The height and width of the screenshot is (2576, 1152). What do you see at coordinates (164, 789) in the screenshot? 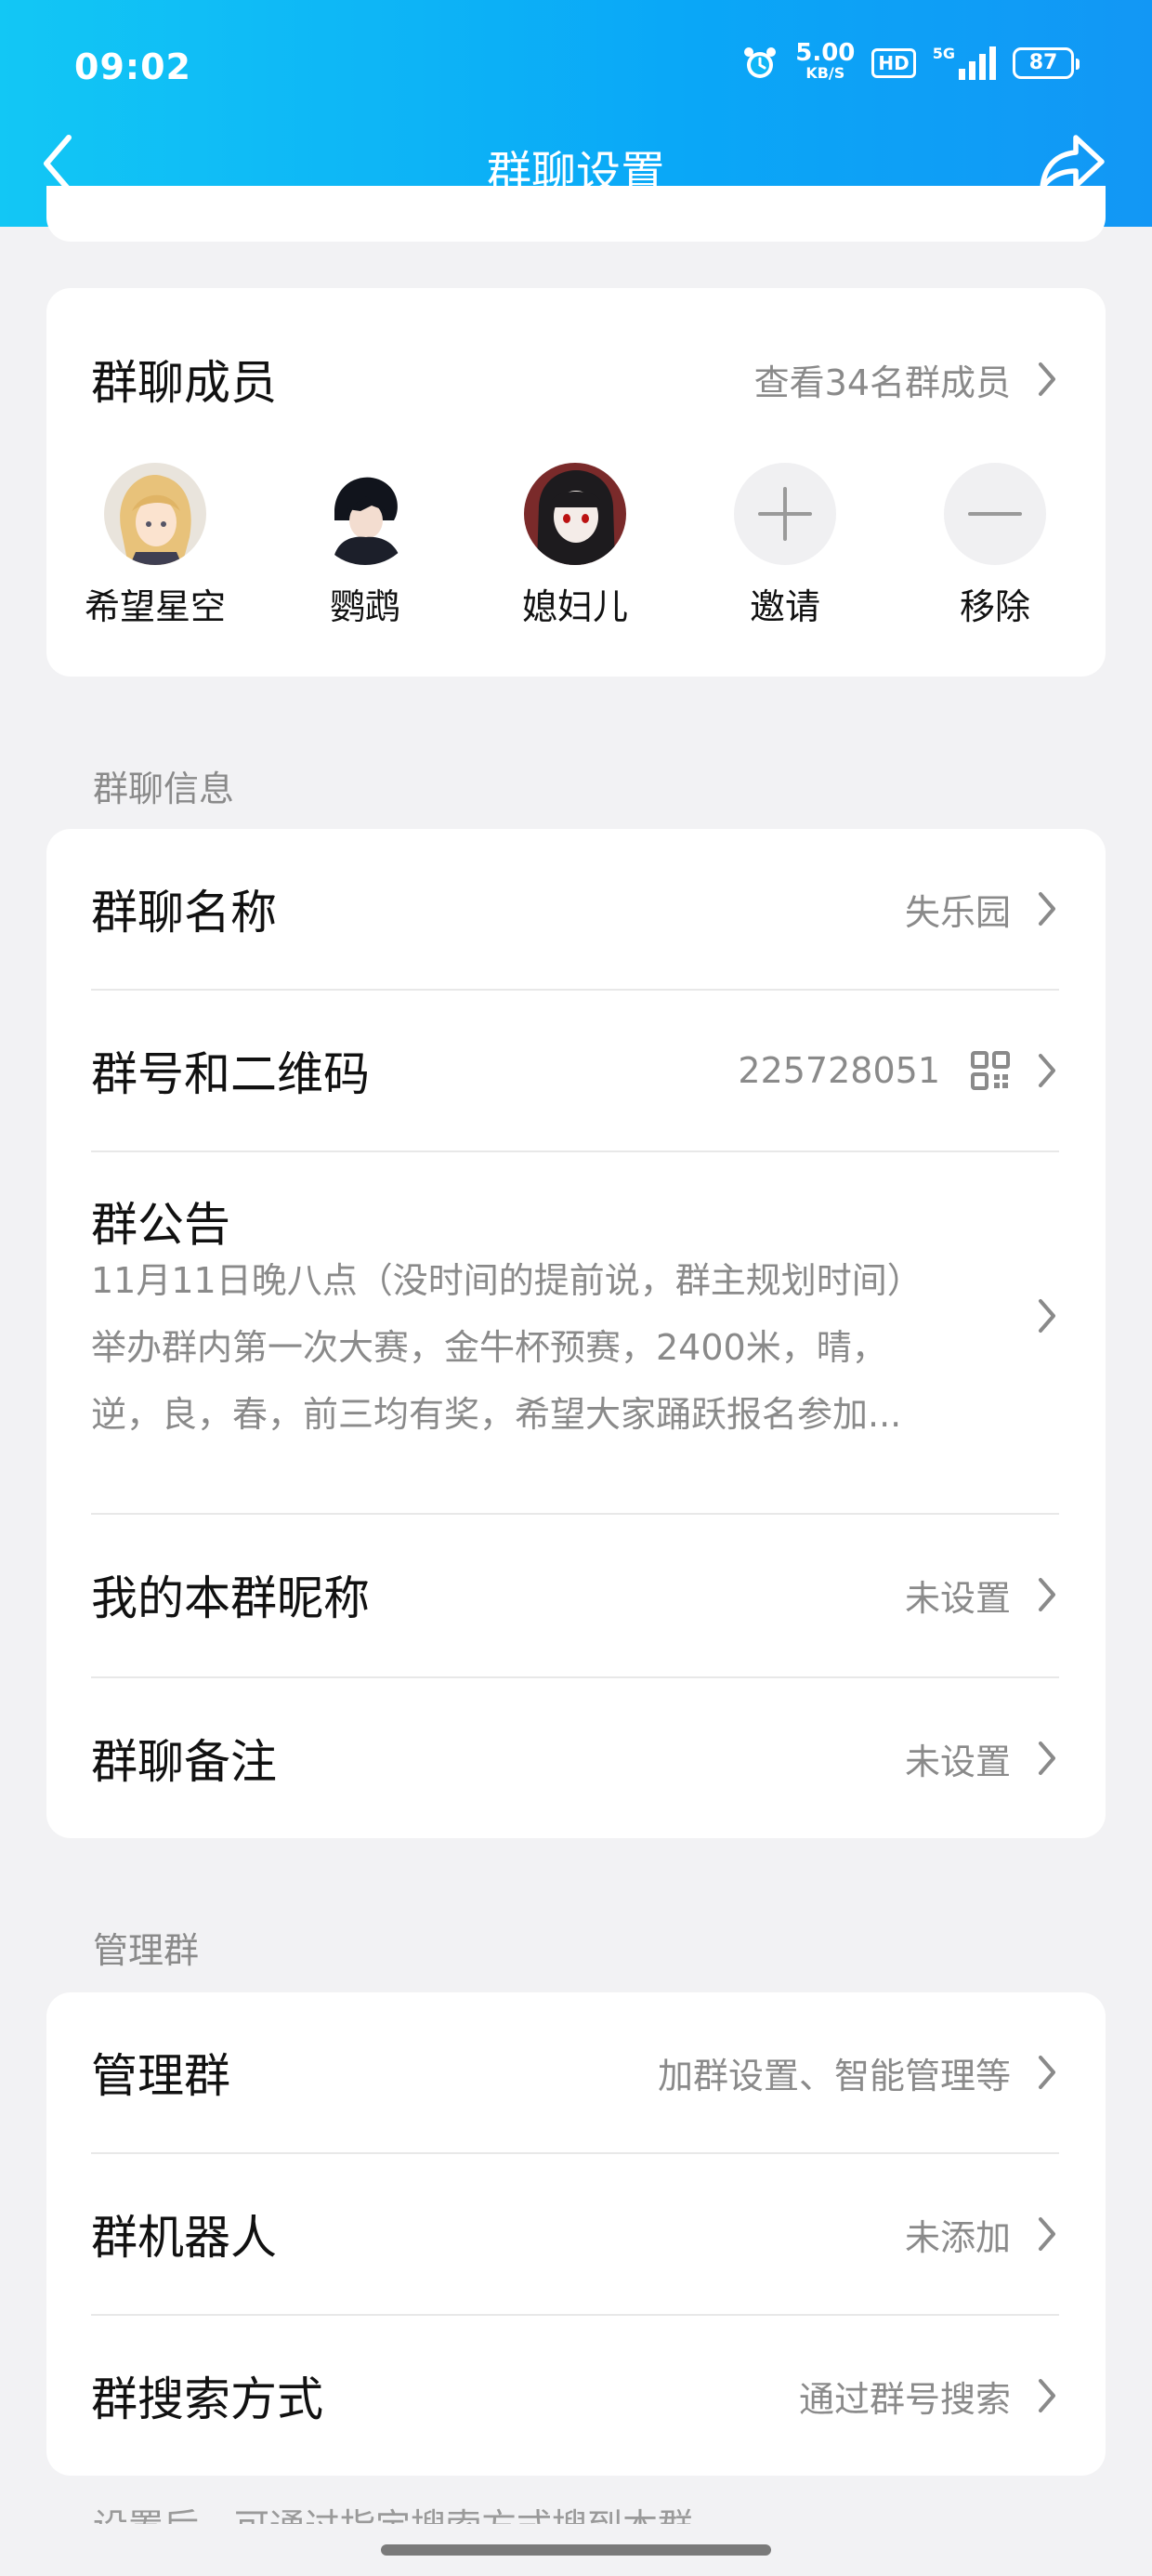
I see `group-info-section-label: 群聊信息` at bounding box center [164, 789].